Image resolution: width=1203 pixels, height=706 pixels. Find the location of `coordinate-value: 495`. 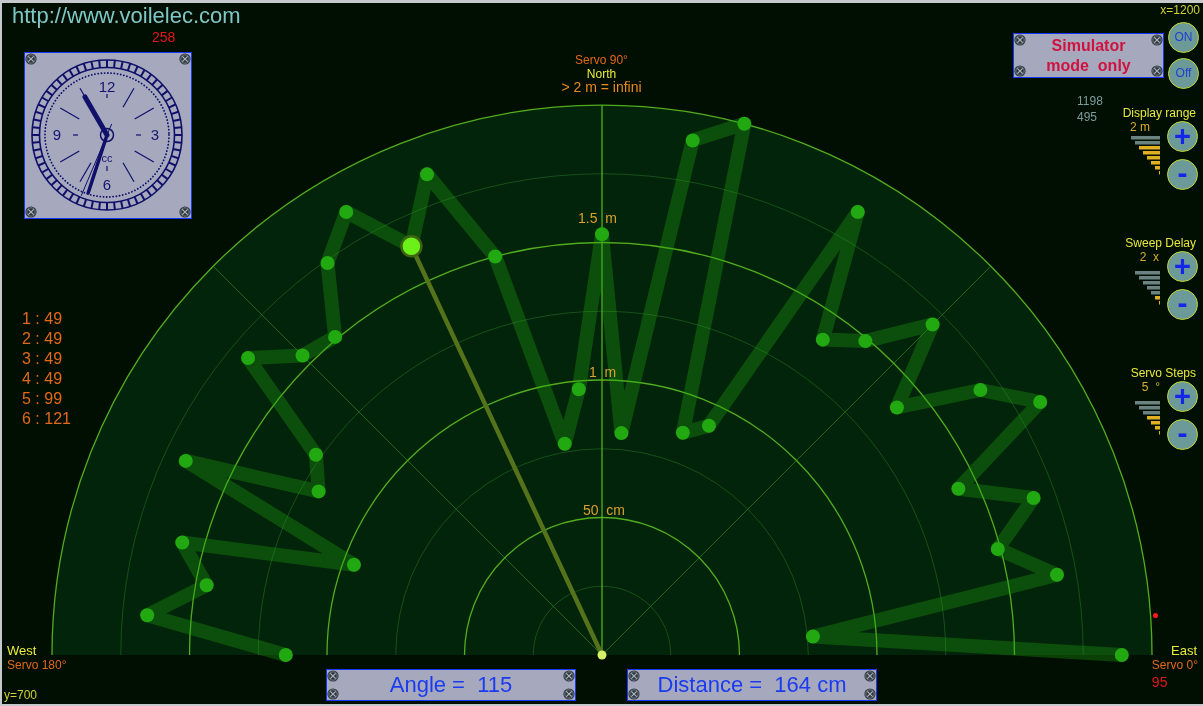

coordinate-value: 495 is located at coordinates (1087, 117).